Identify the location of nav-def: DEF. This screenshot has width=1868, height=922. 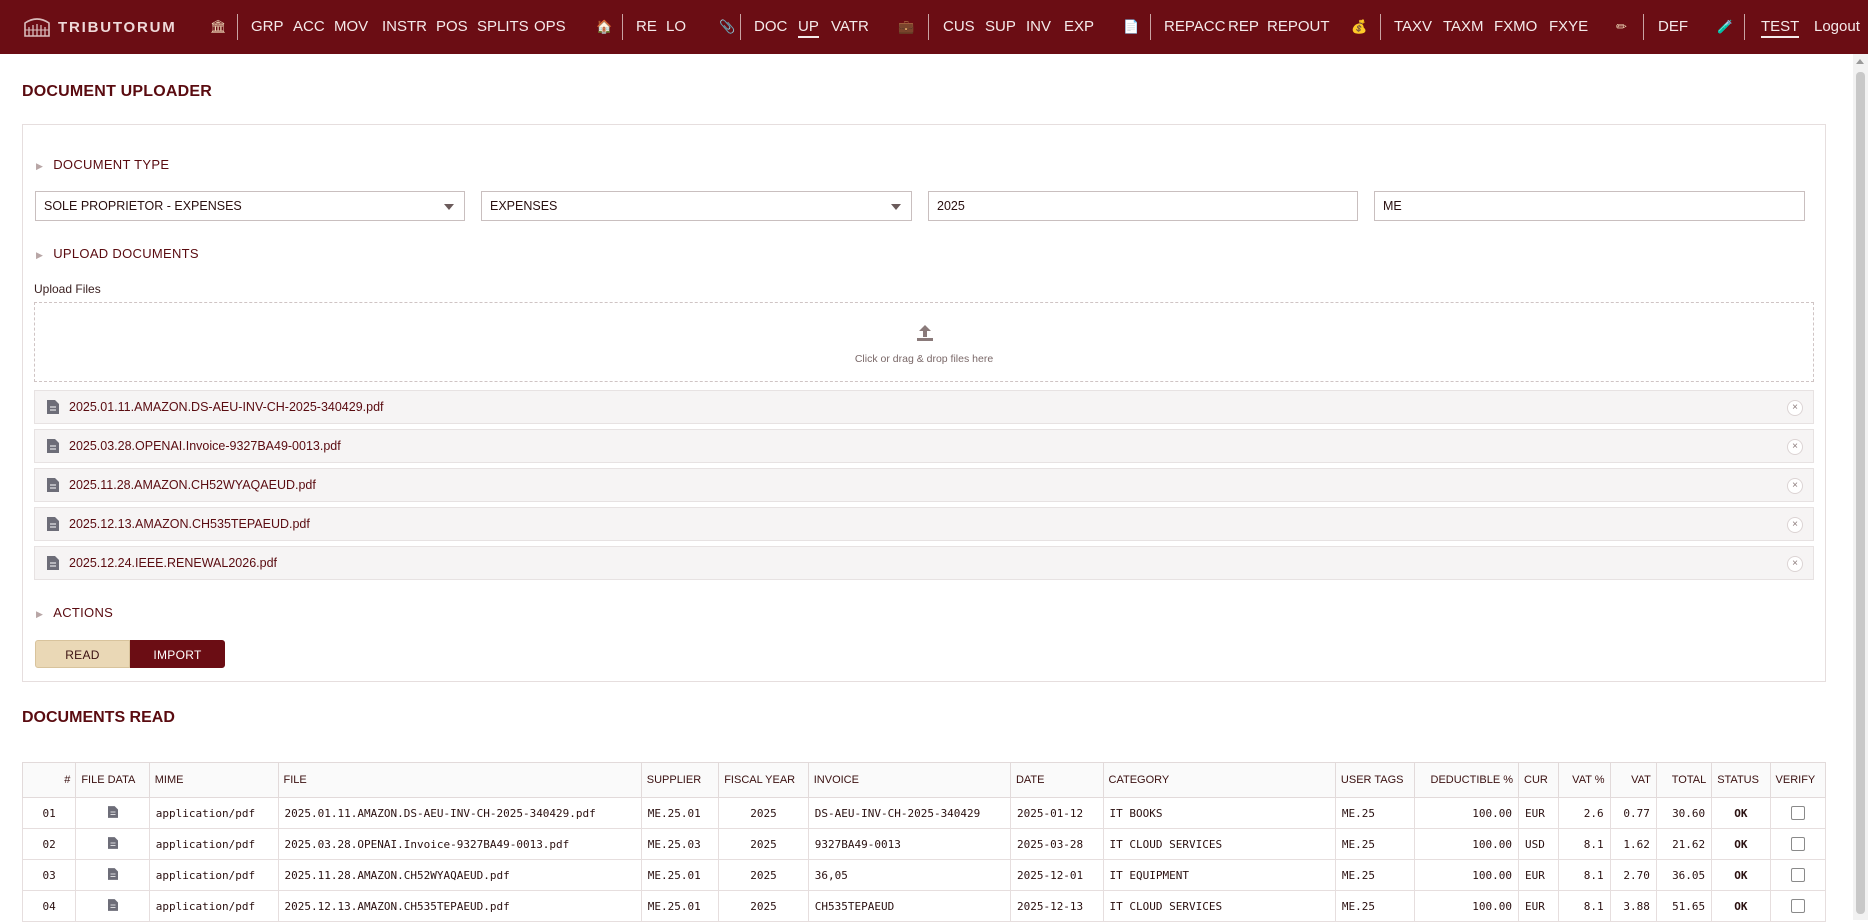
(1673, 27).